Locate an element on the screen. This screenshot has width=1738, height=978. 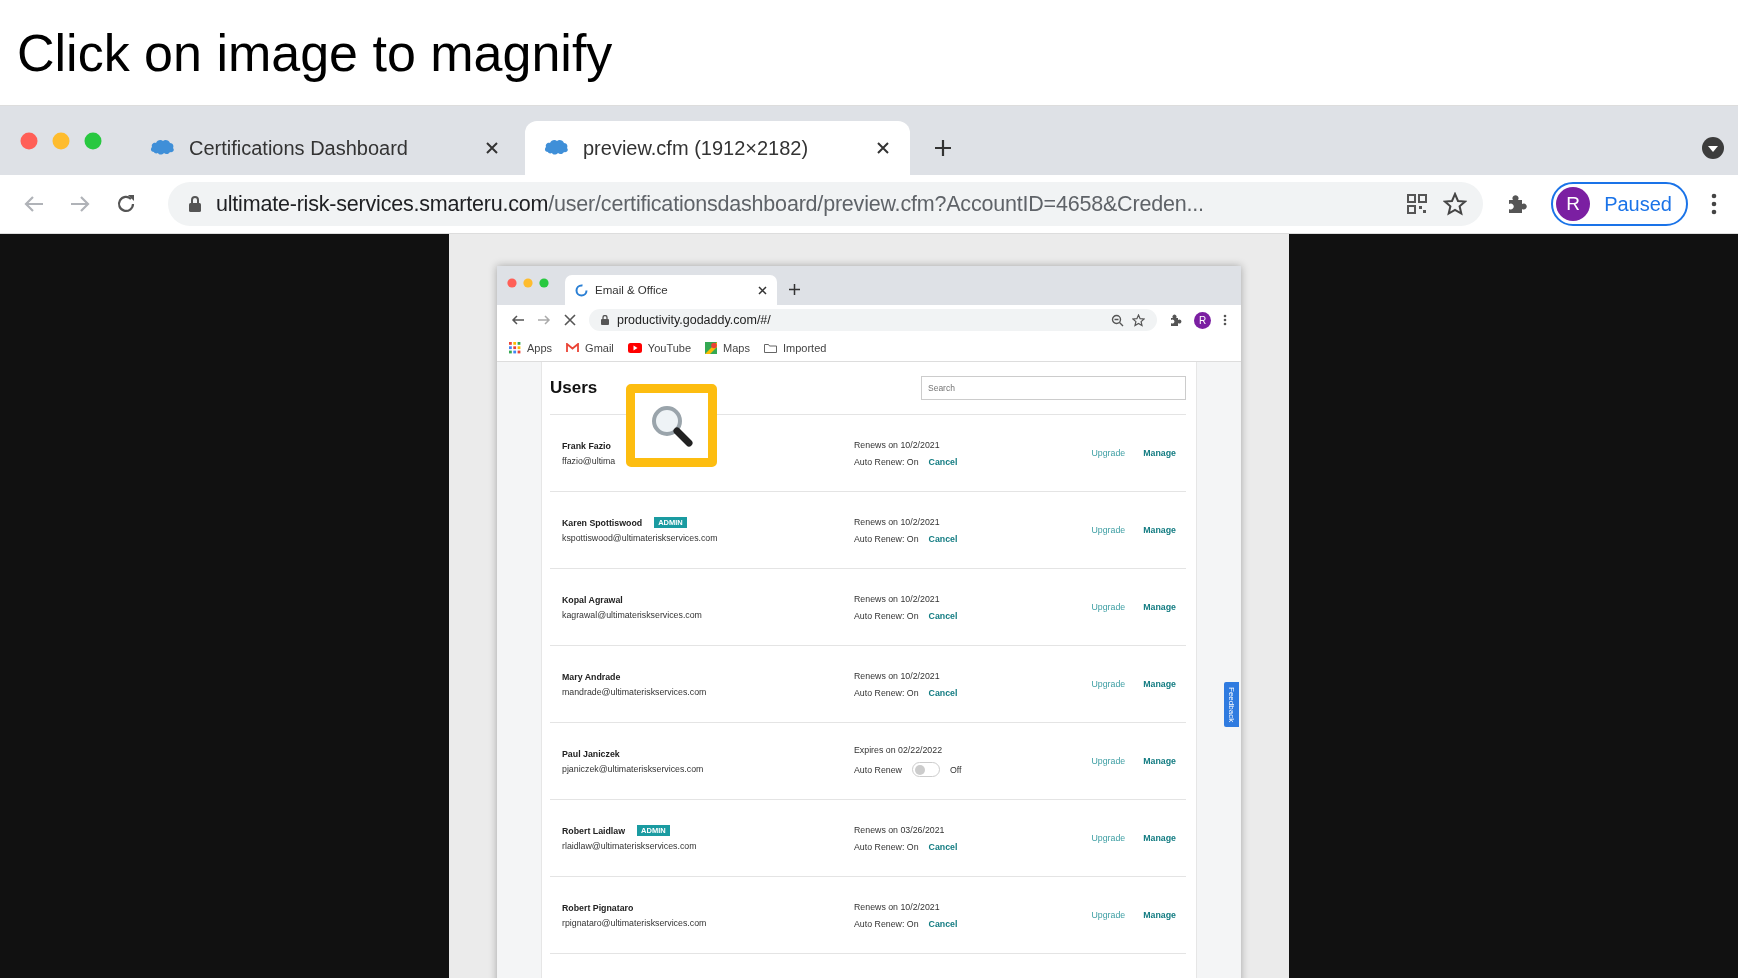
feedback-tab: Feedback is located at coordinates (1231, 705).